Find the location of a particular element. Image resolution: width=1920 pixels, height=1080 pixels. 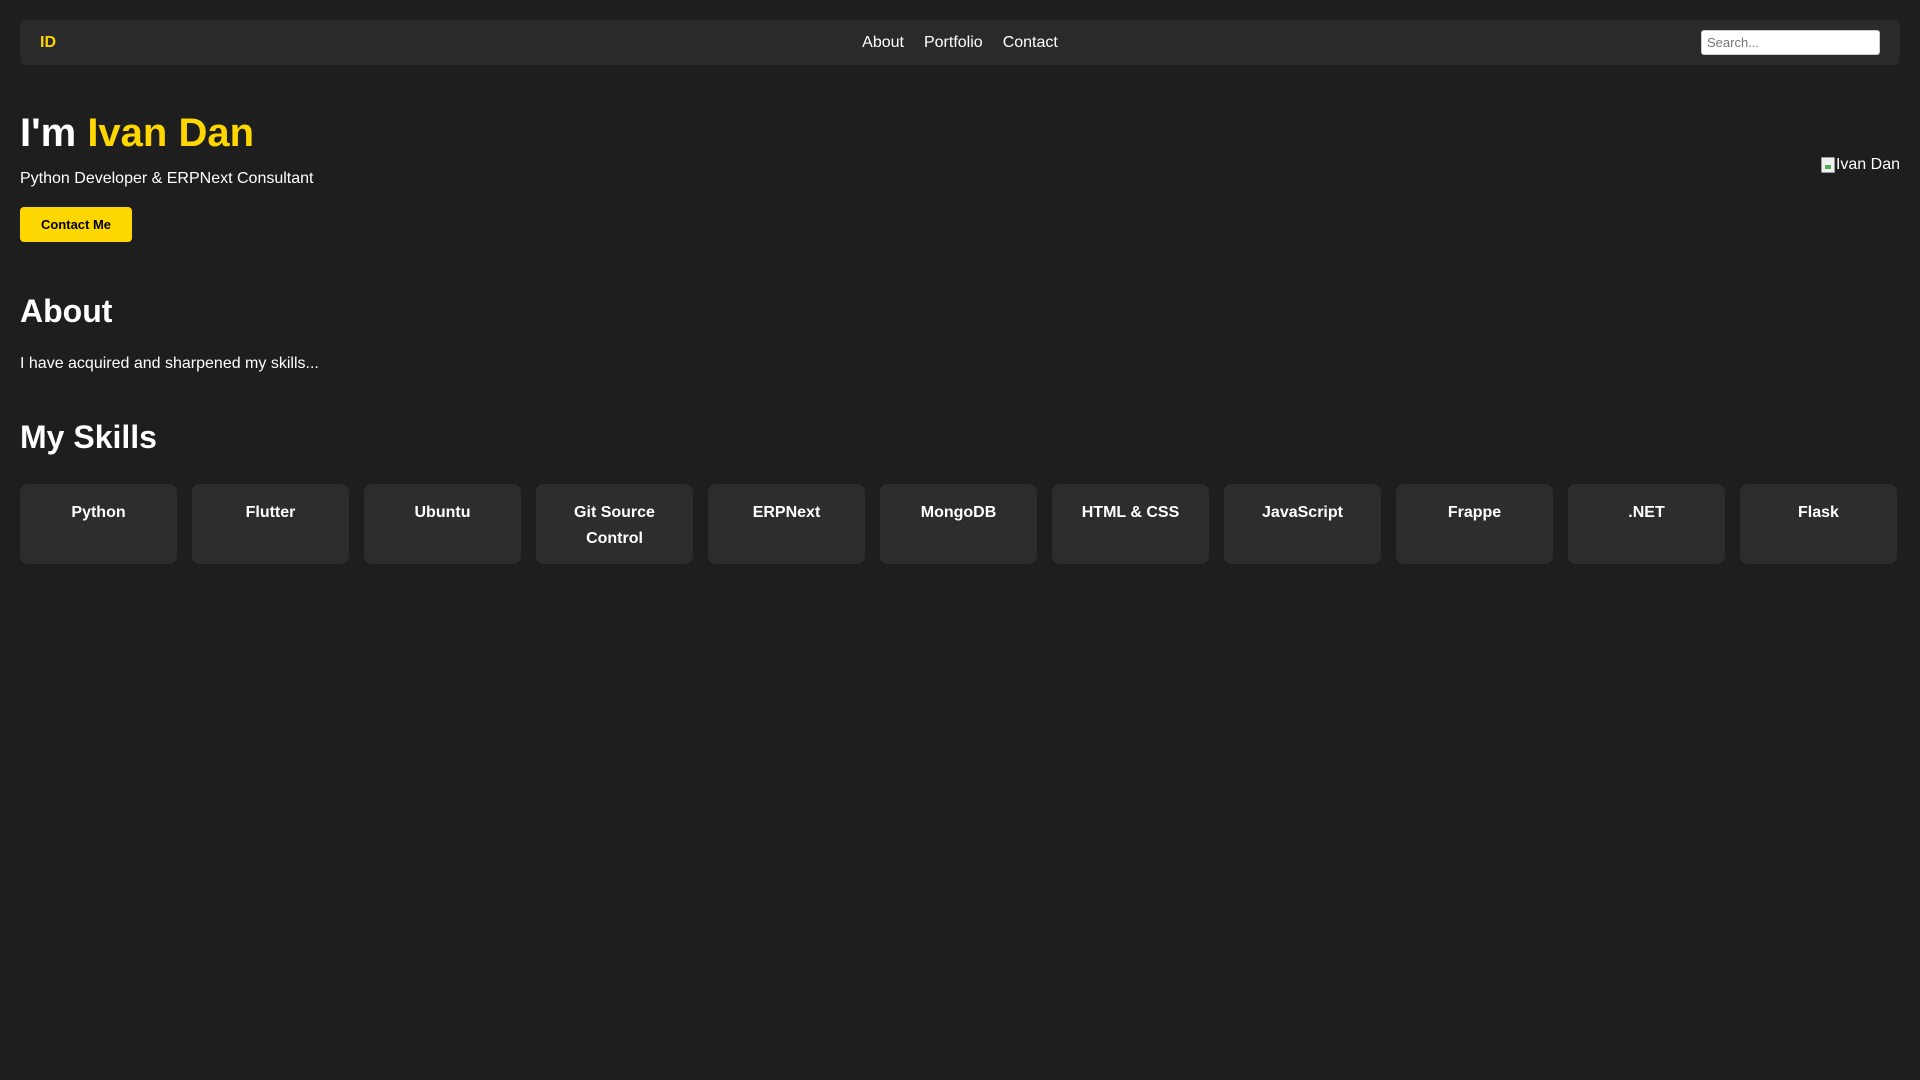

skill-card-javascript: JavaScript is located at coordinates (1302, 524).